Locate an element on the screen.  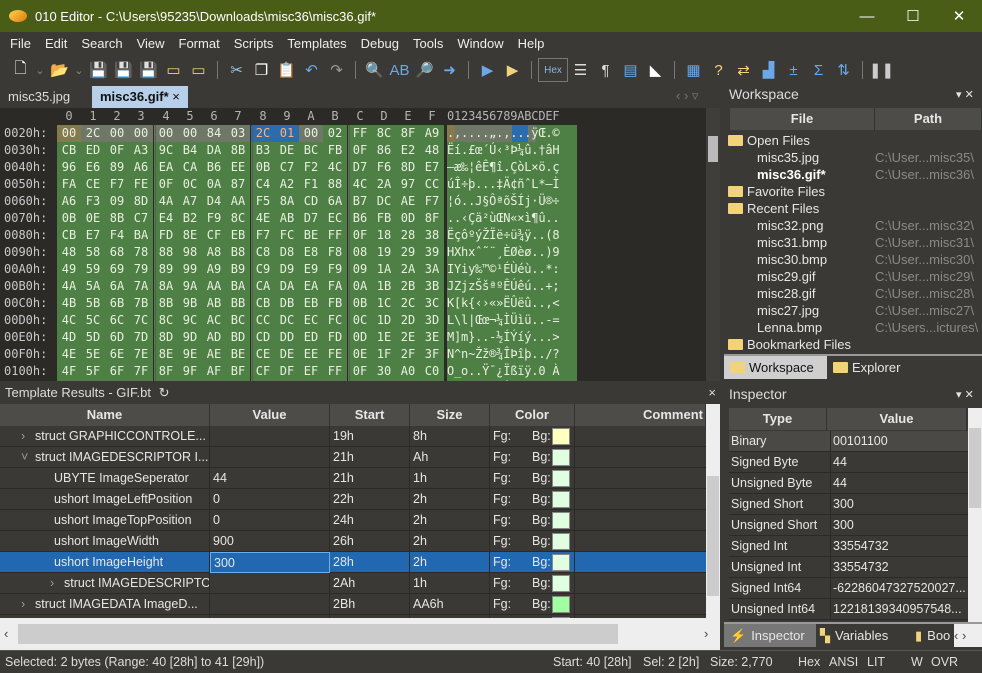
template-row: UBYTE ImageSeperator 44 21h 1h Fg: Bg: is located at coordinates (353, 478).